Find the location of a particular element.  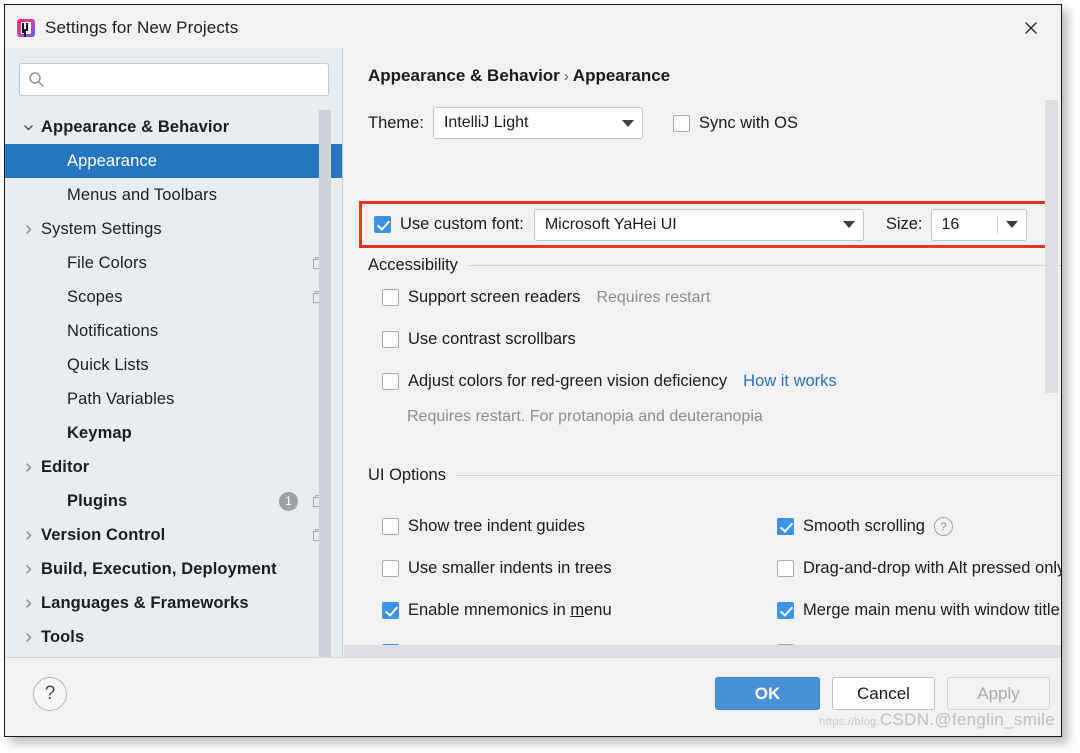

title-bar: Settings for New Projects is located at coordinates (533, 26).